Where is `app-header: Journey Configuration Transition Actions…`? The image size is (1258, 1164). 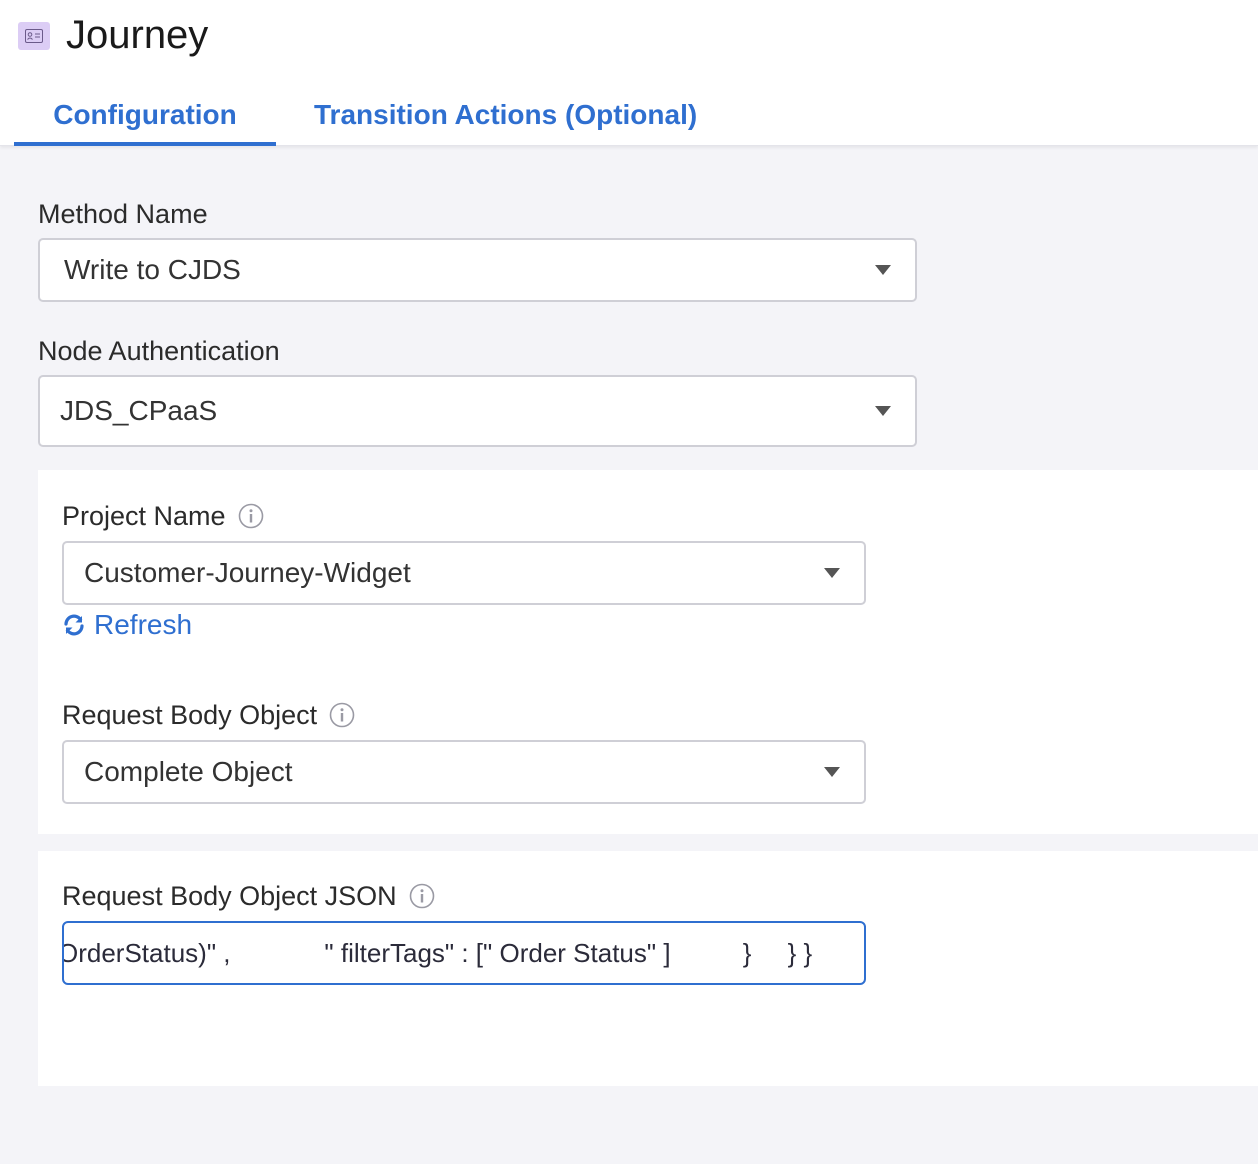 app-header: Journey Configuration Transition Actions… is located at coordinates (629, 73).